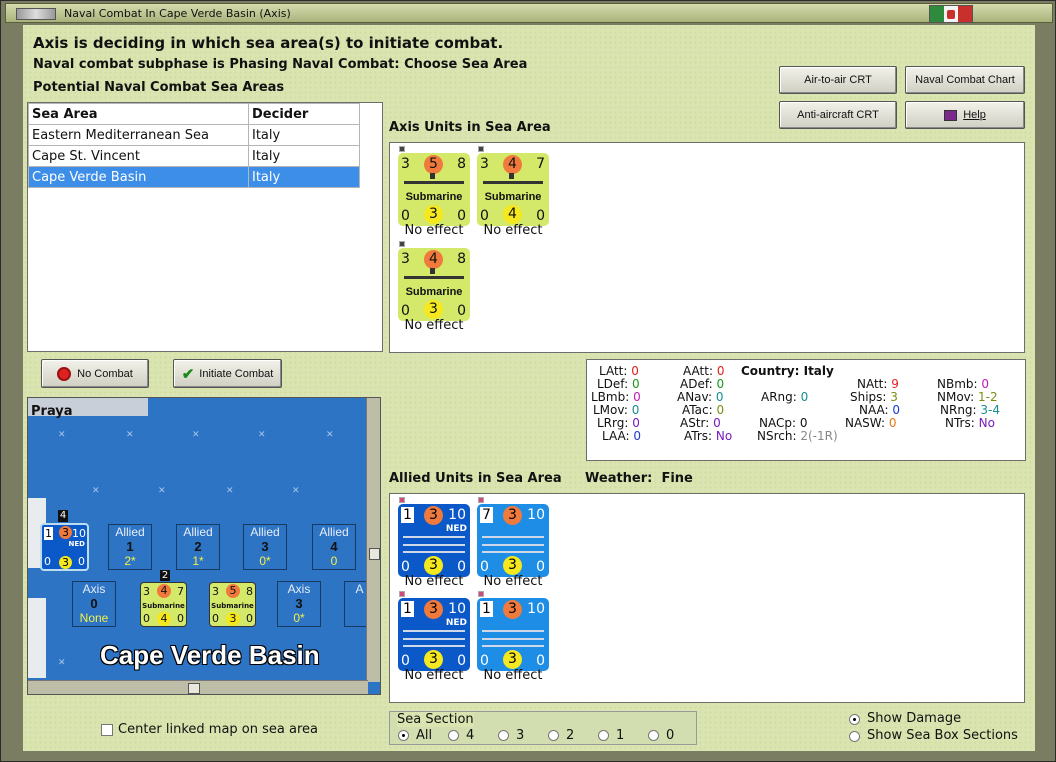 The height and width of the screenshot is (762, 1056). Describe the element at coordinates (265, 547) in the screenshot. I see `sea-box-allied-3: Allied 3 0*` at that location.